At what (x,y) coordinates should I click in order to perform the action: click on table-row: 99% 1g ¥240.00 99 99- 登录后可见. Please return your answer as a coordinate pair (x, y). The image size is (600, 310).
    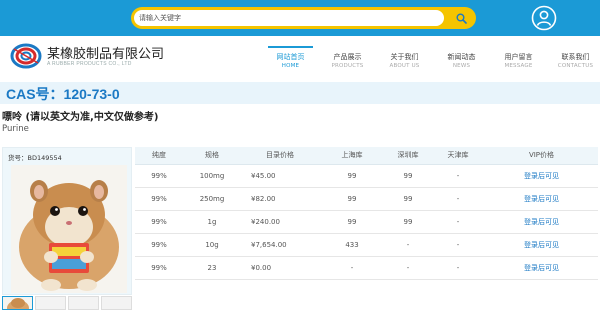
    Looking at the image, I should click on (366, 222).